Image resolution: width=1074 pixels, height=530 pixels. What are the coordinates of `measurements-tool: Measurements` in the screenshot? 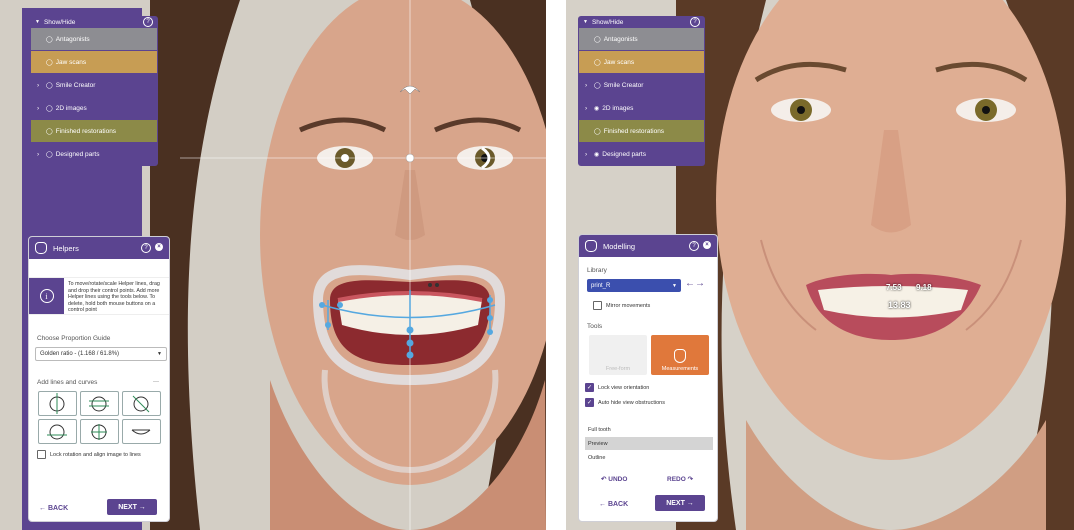 It's located at (680, 355).